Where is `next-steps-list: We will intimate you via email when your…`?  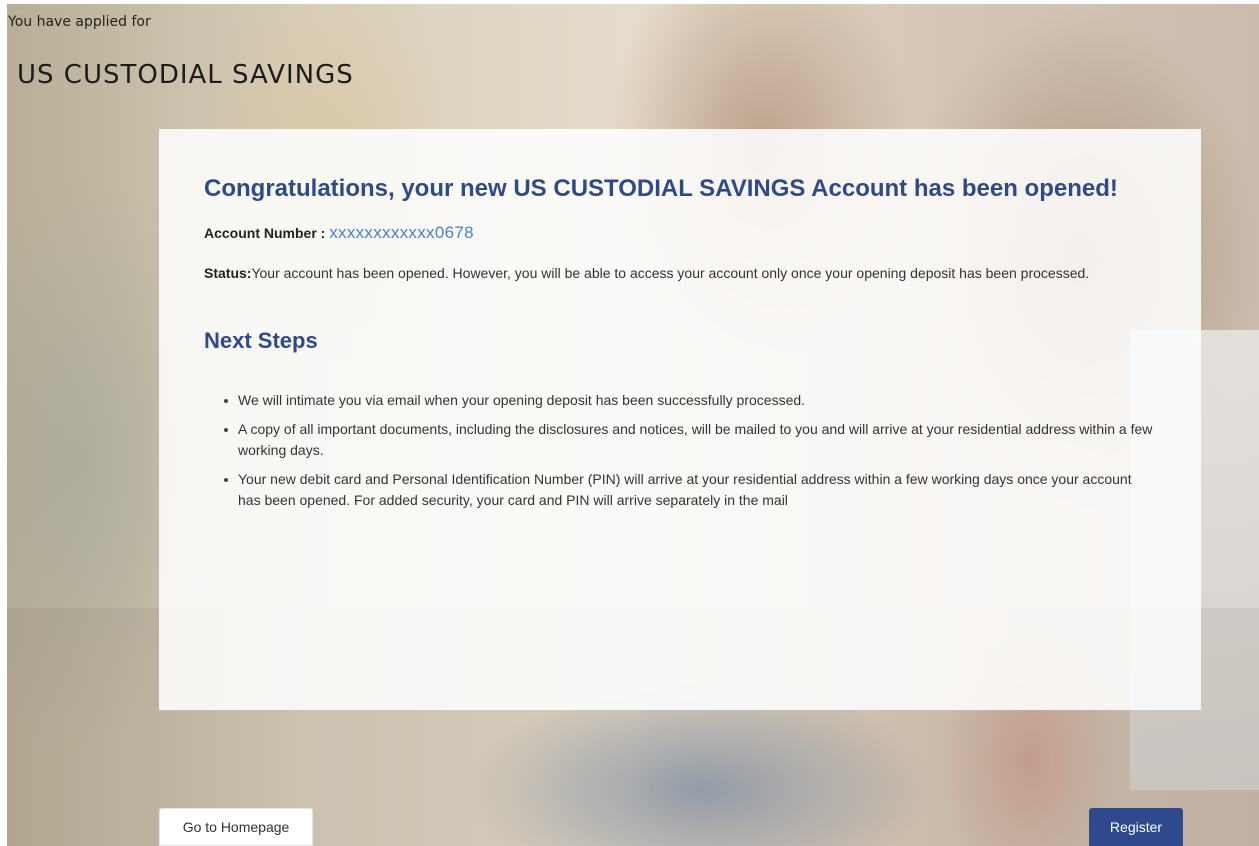 next-steps-list: We will intimate you via email when your… is located at coordinates (679, 450).